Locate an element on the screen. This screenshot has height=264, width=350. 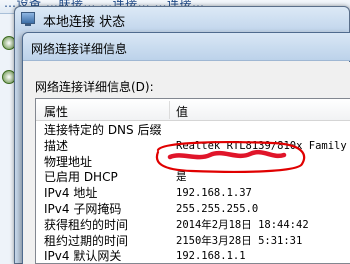
row-value: 192.168.1.1 is located at coordinates (211, 256).